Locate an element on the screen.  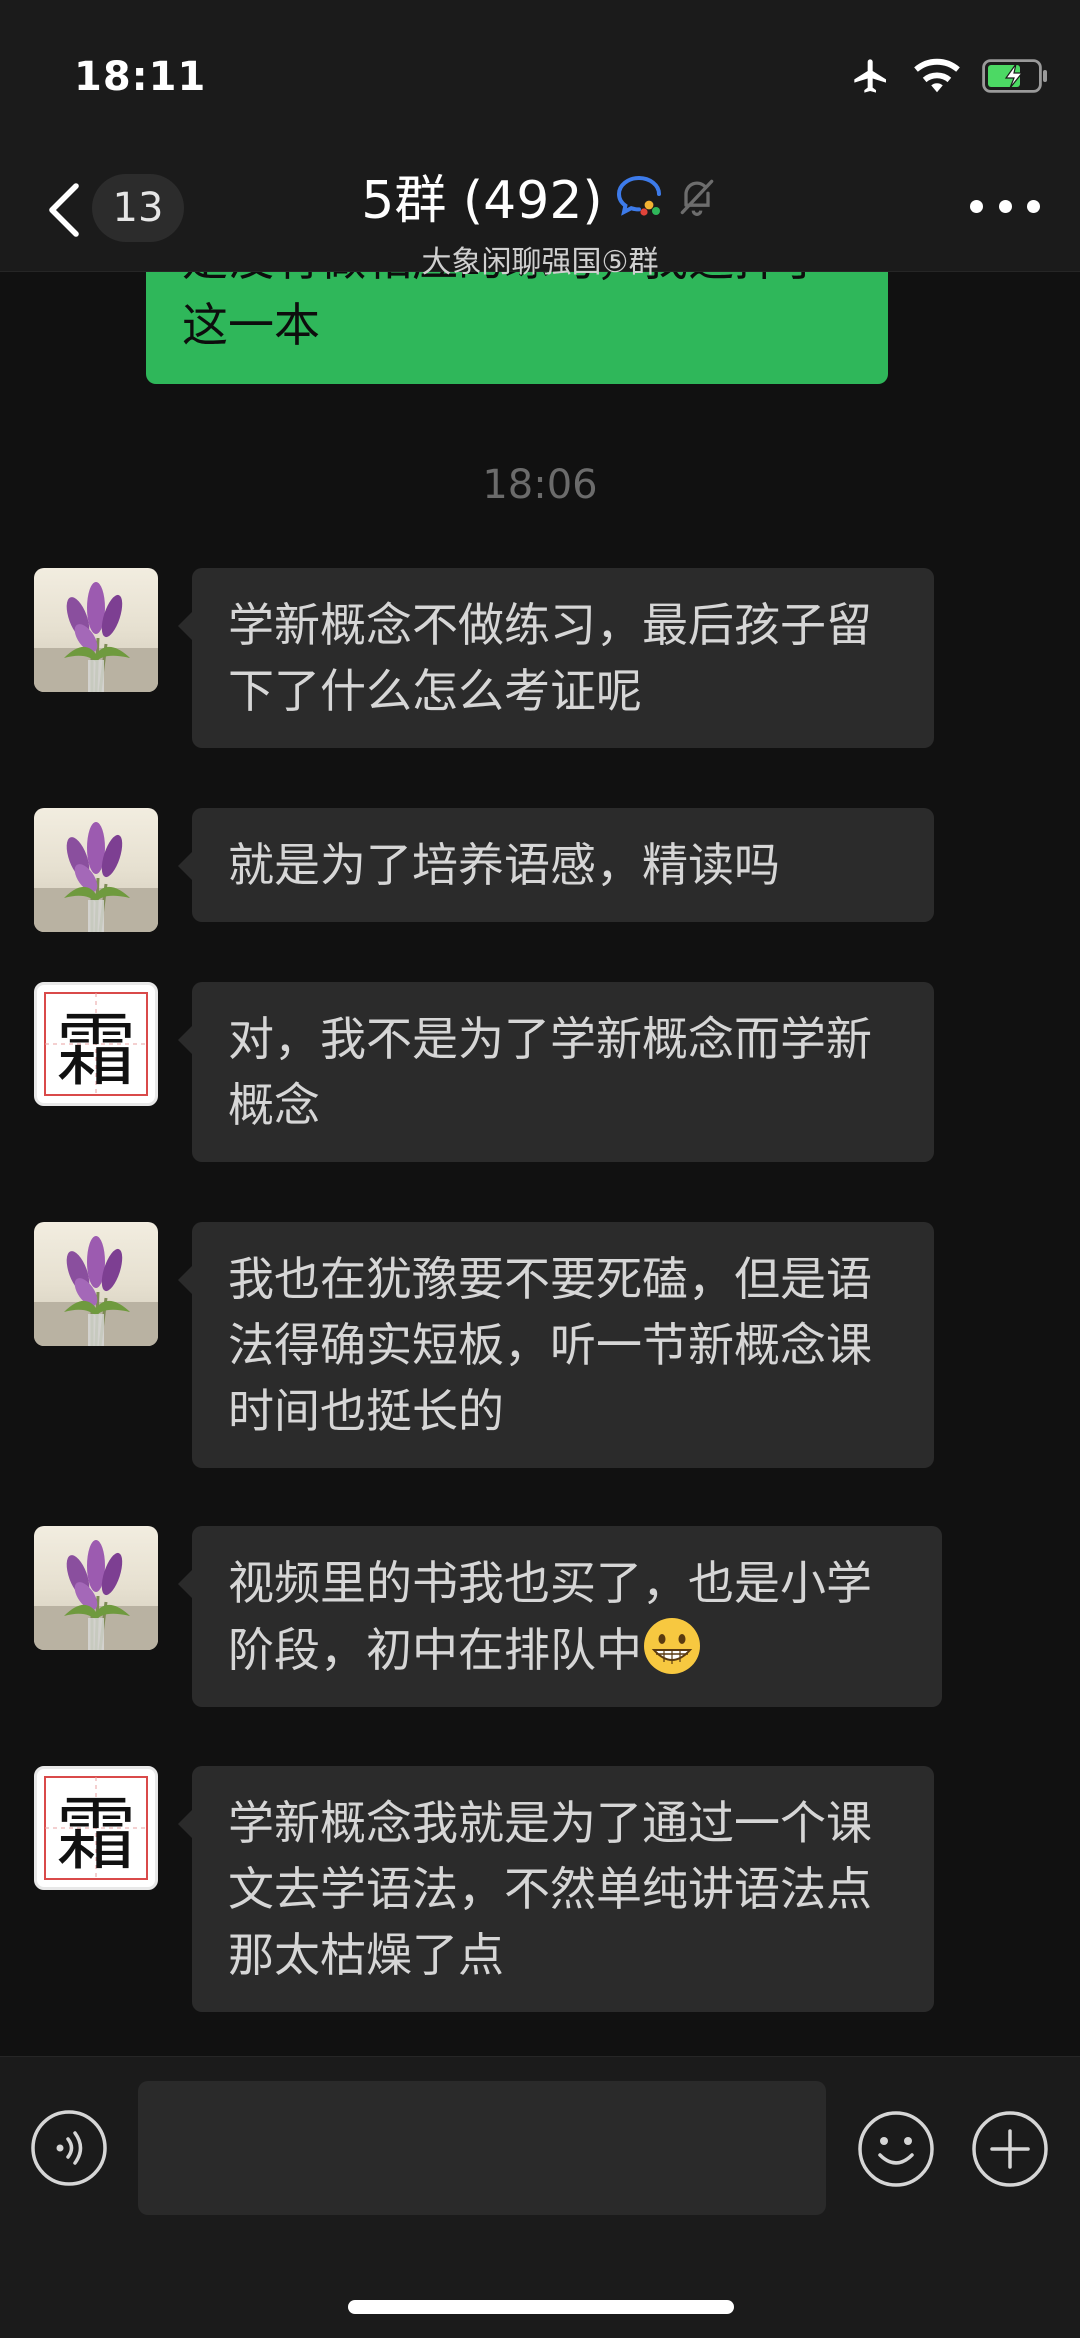
emoji-icon is located at coordinates (896, 2149).